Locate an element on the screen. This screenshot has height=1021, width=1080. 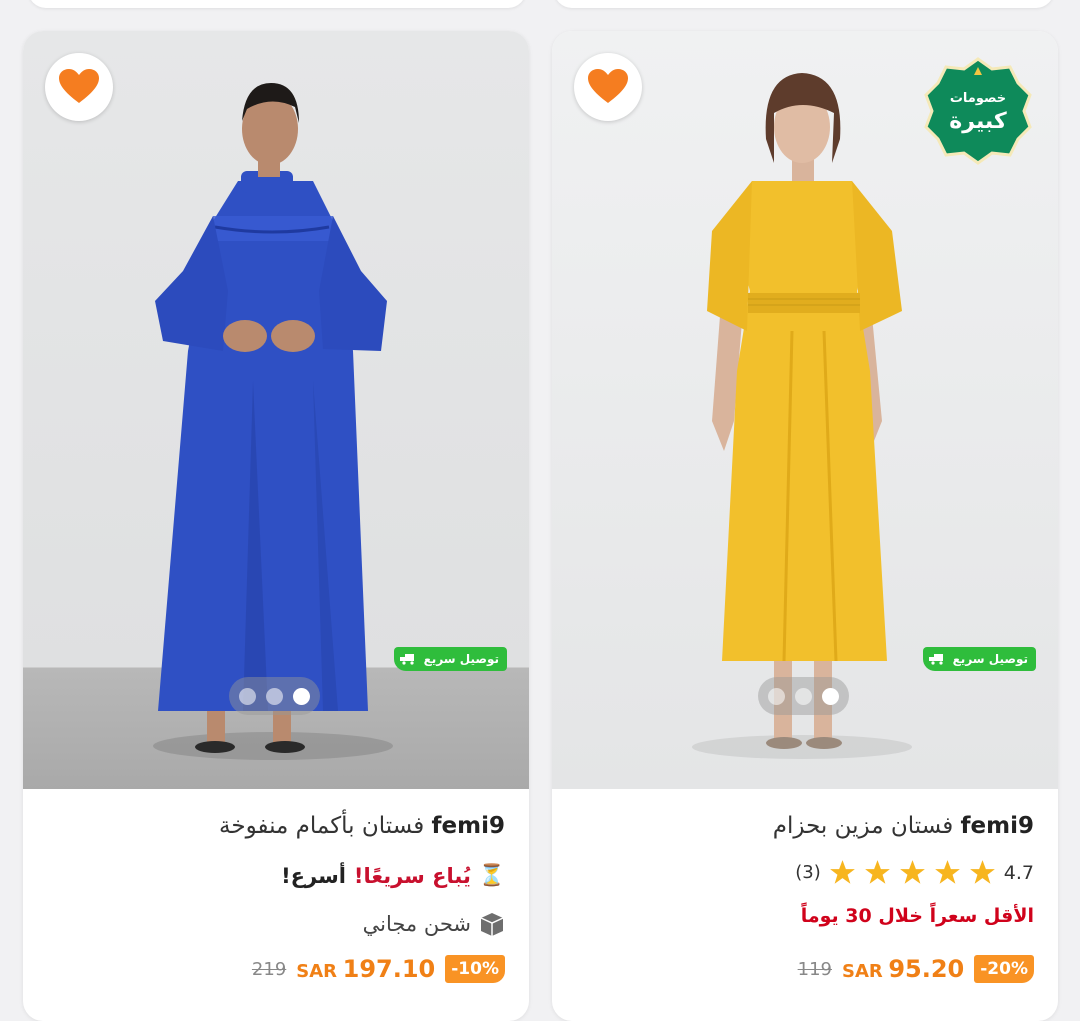
price-row: 219 SAR 197.10 -10% is located at coordinates (378, 969).